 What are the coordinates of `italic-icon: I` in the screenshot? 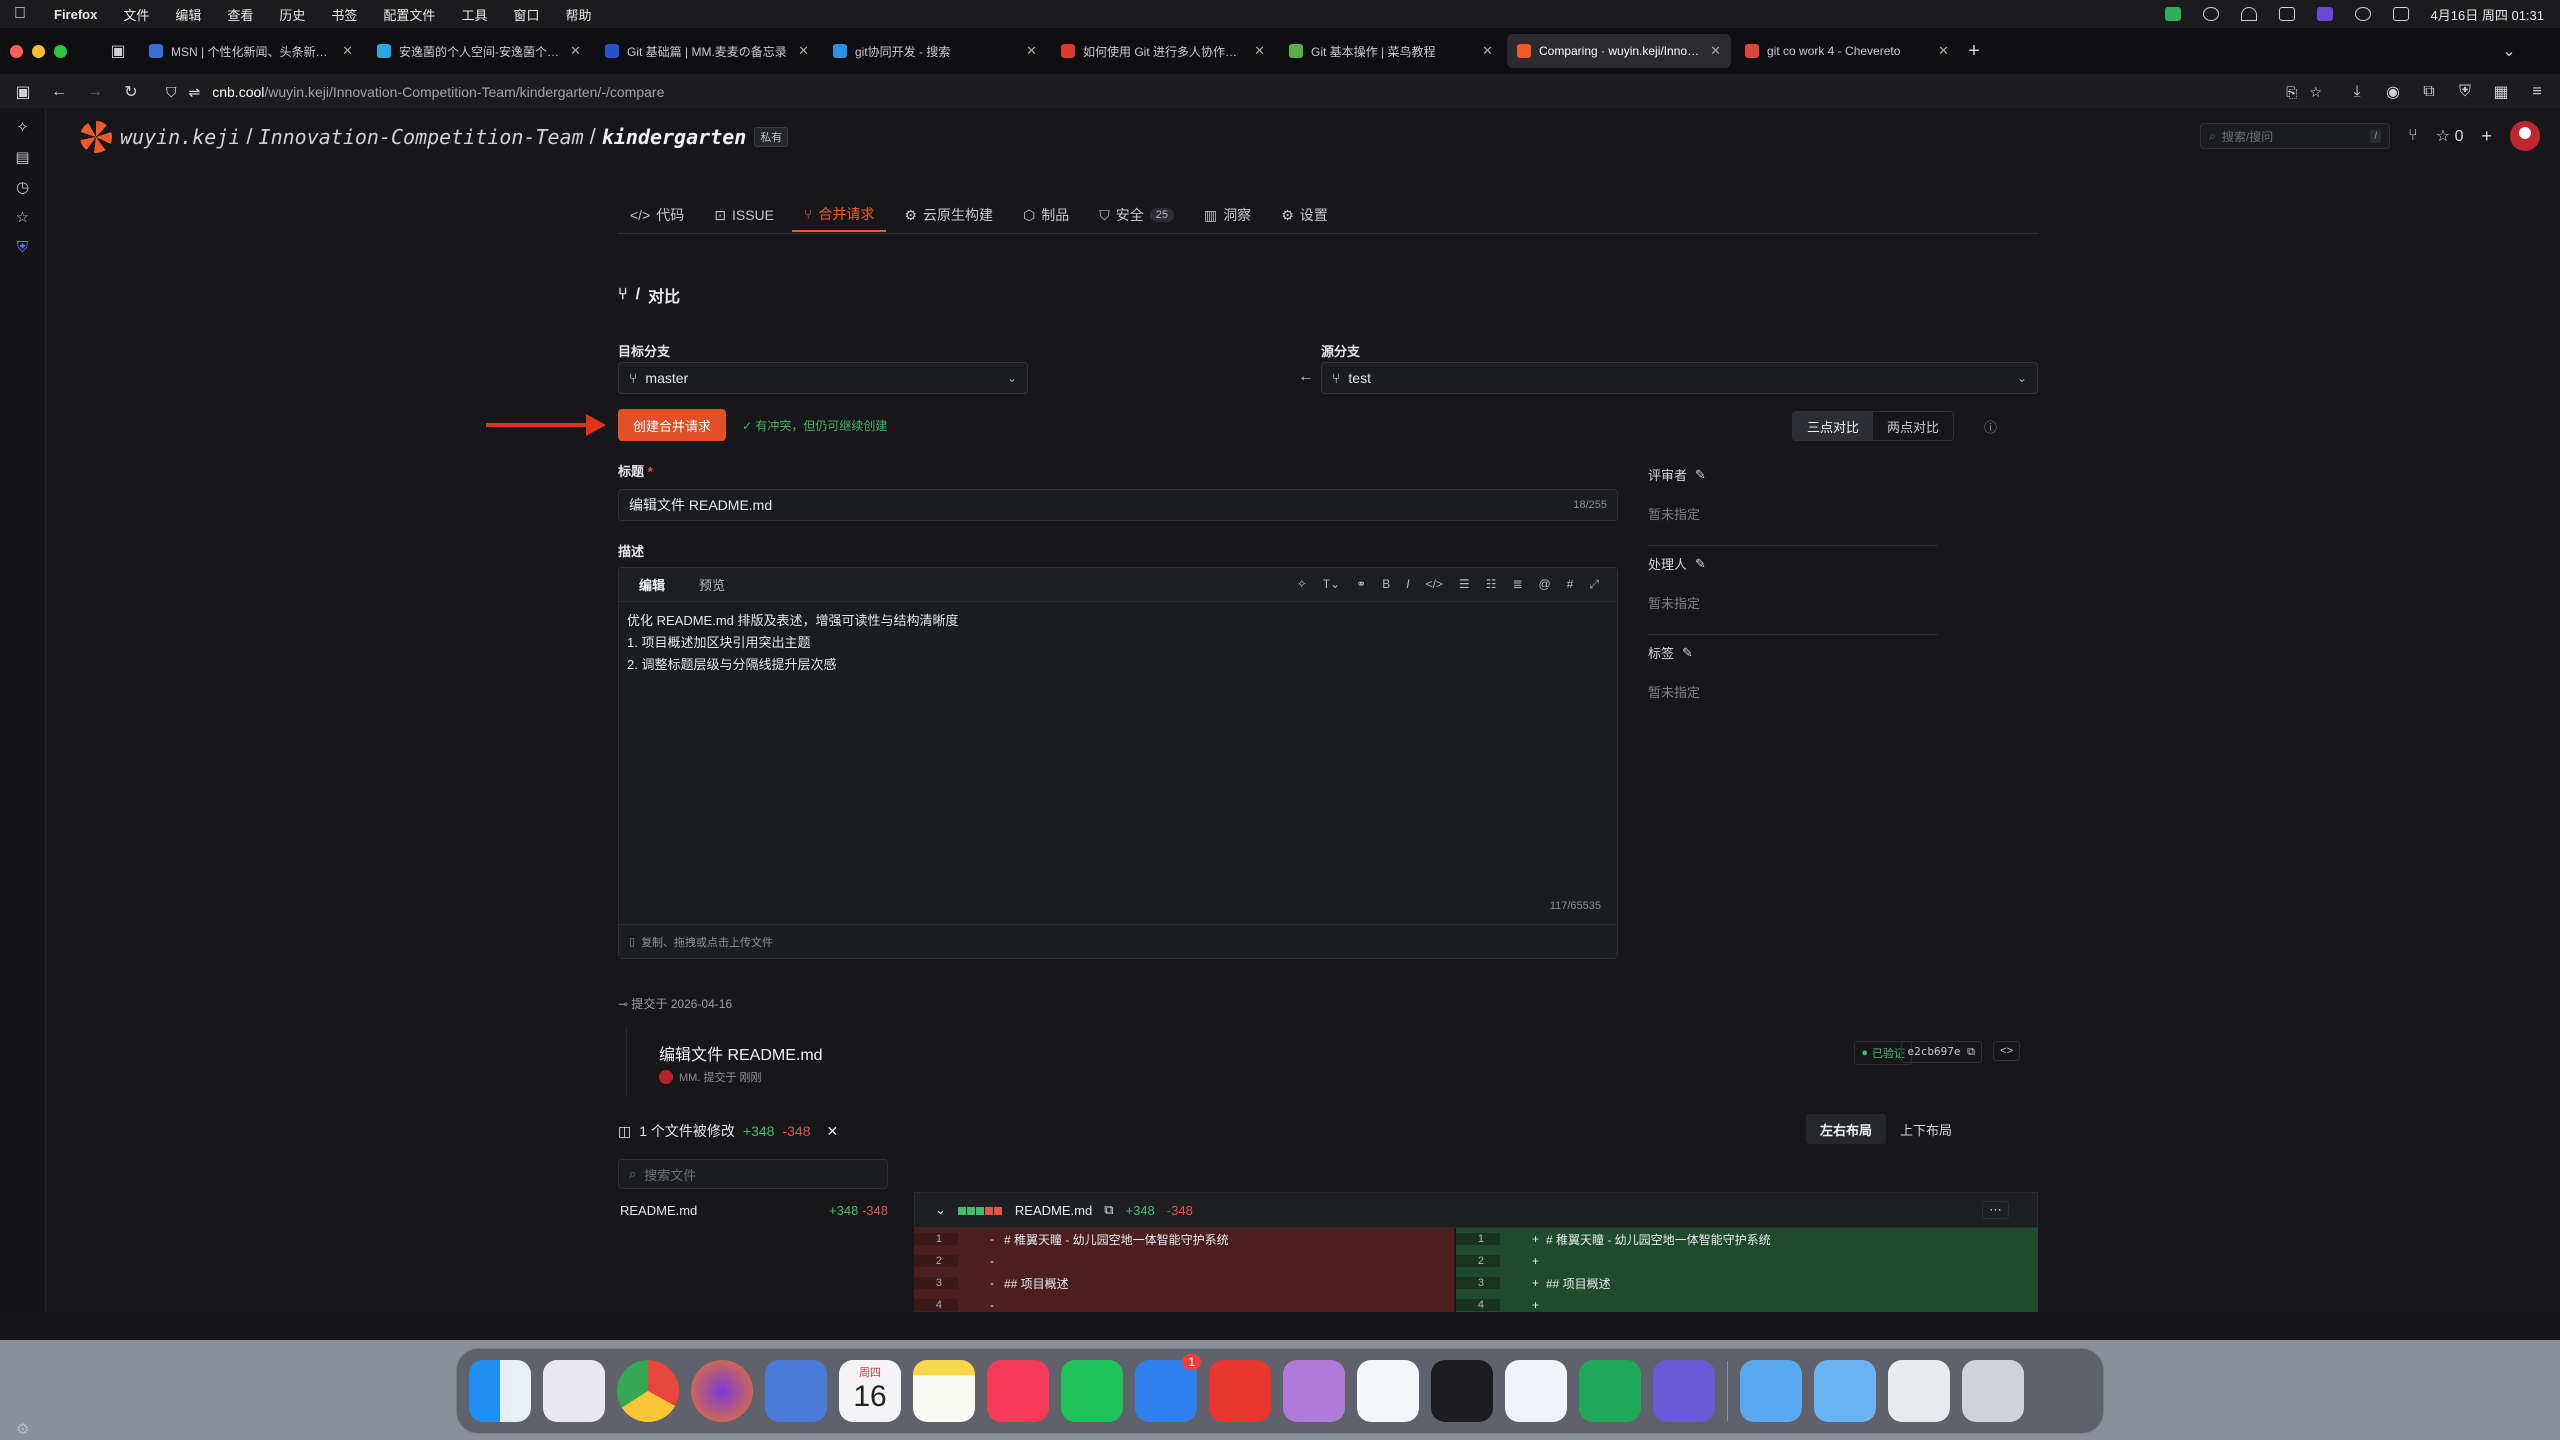 It's located at (1407, 584).